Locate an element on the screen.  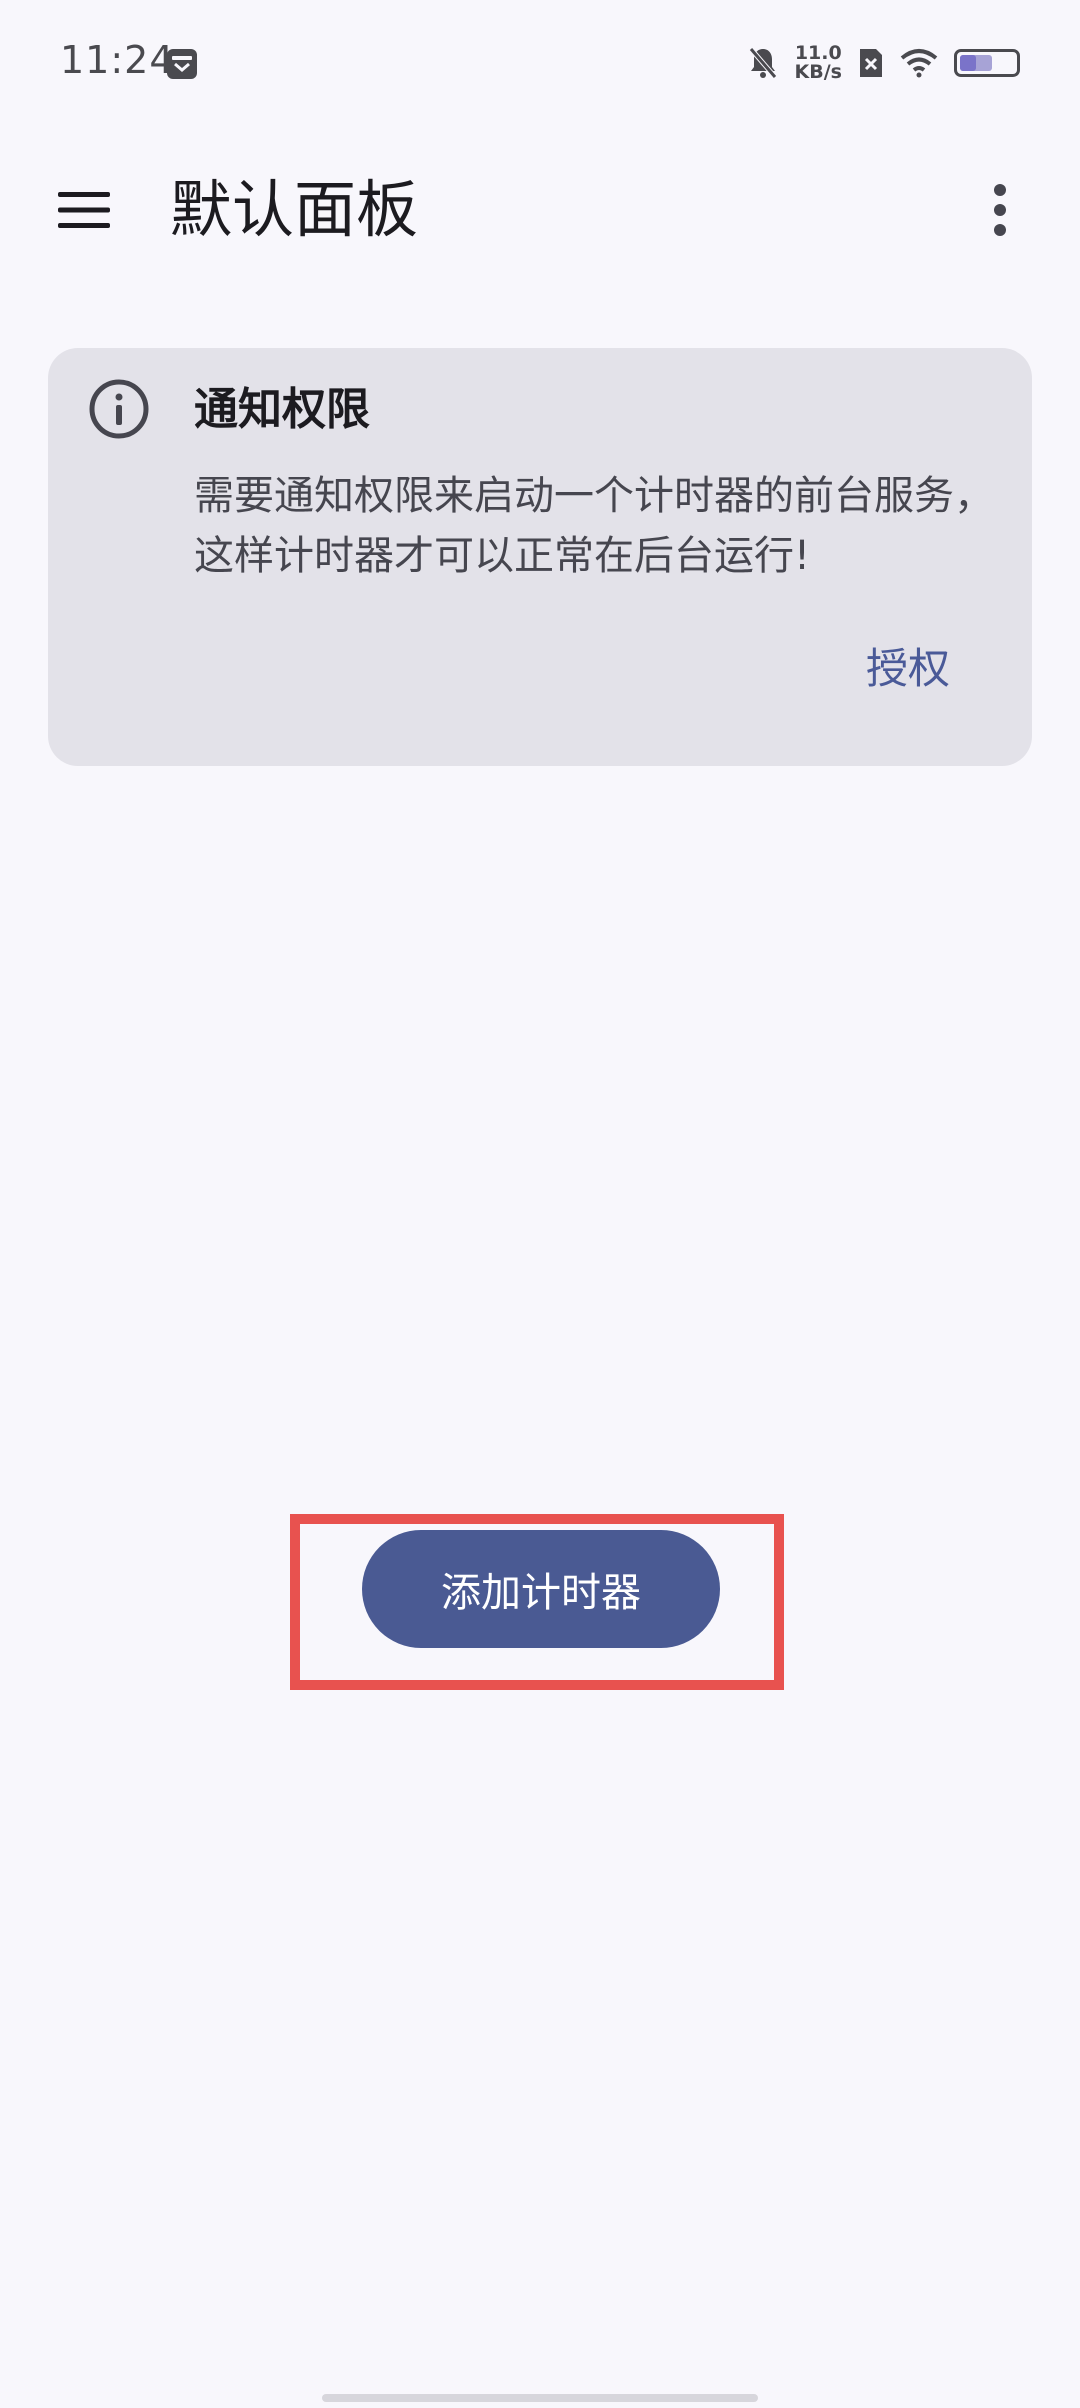
net-speed: 11.0 KB/s is located at coordinates (818, 63).